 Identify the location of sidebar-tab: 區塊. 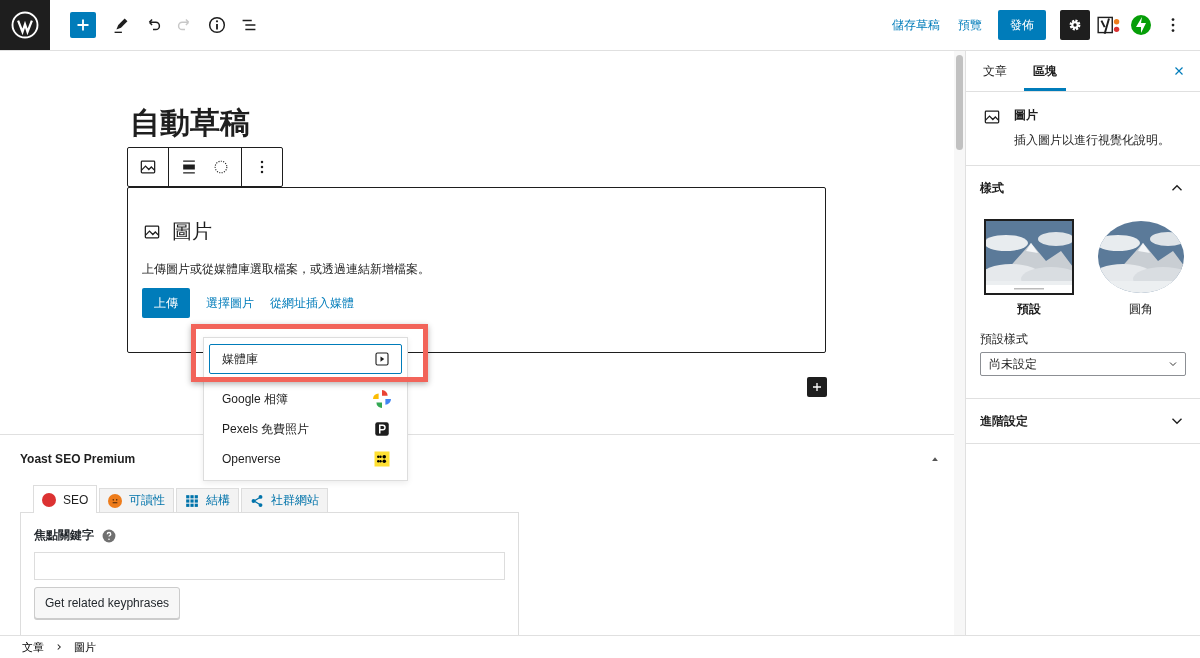
(1045, 71).